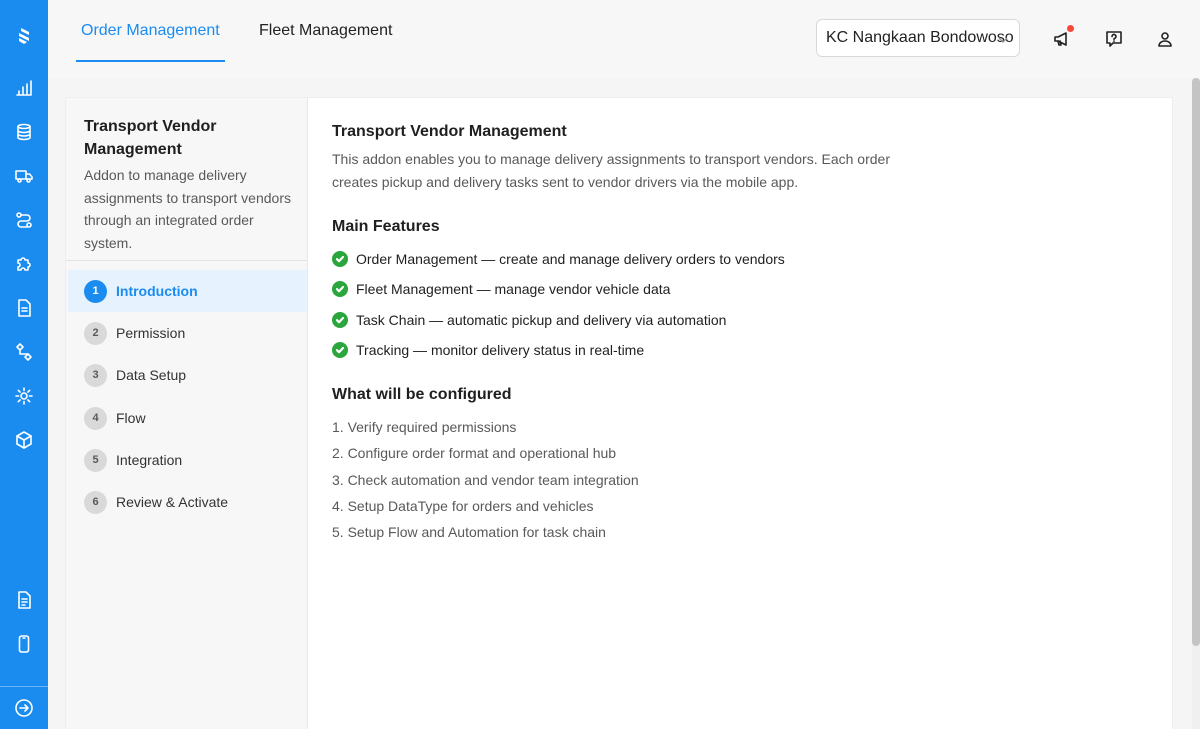  I want to click on puzzle-icon, so click(24, 264).